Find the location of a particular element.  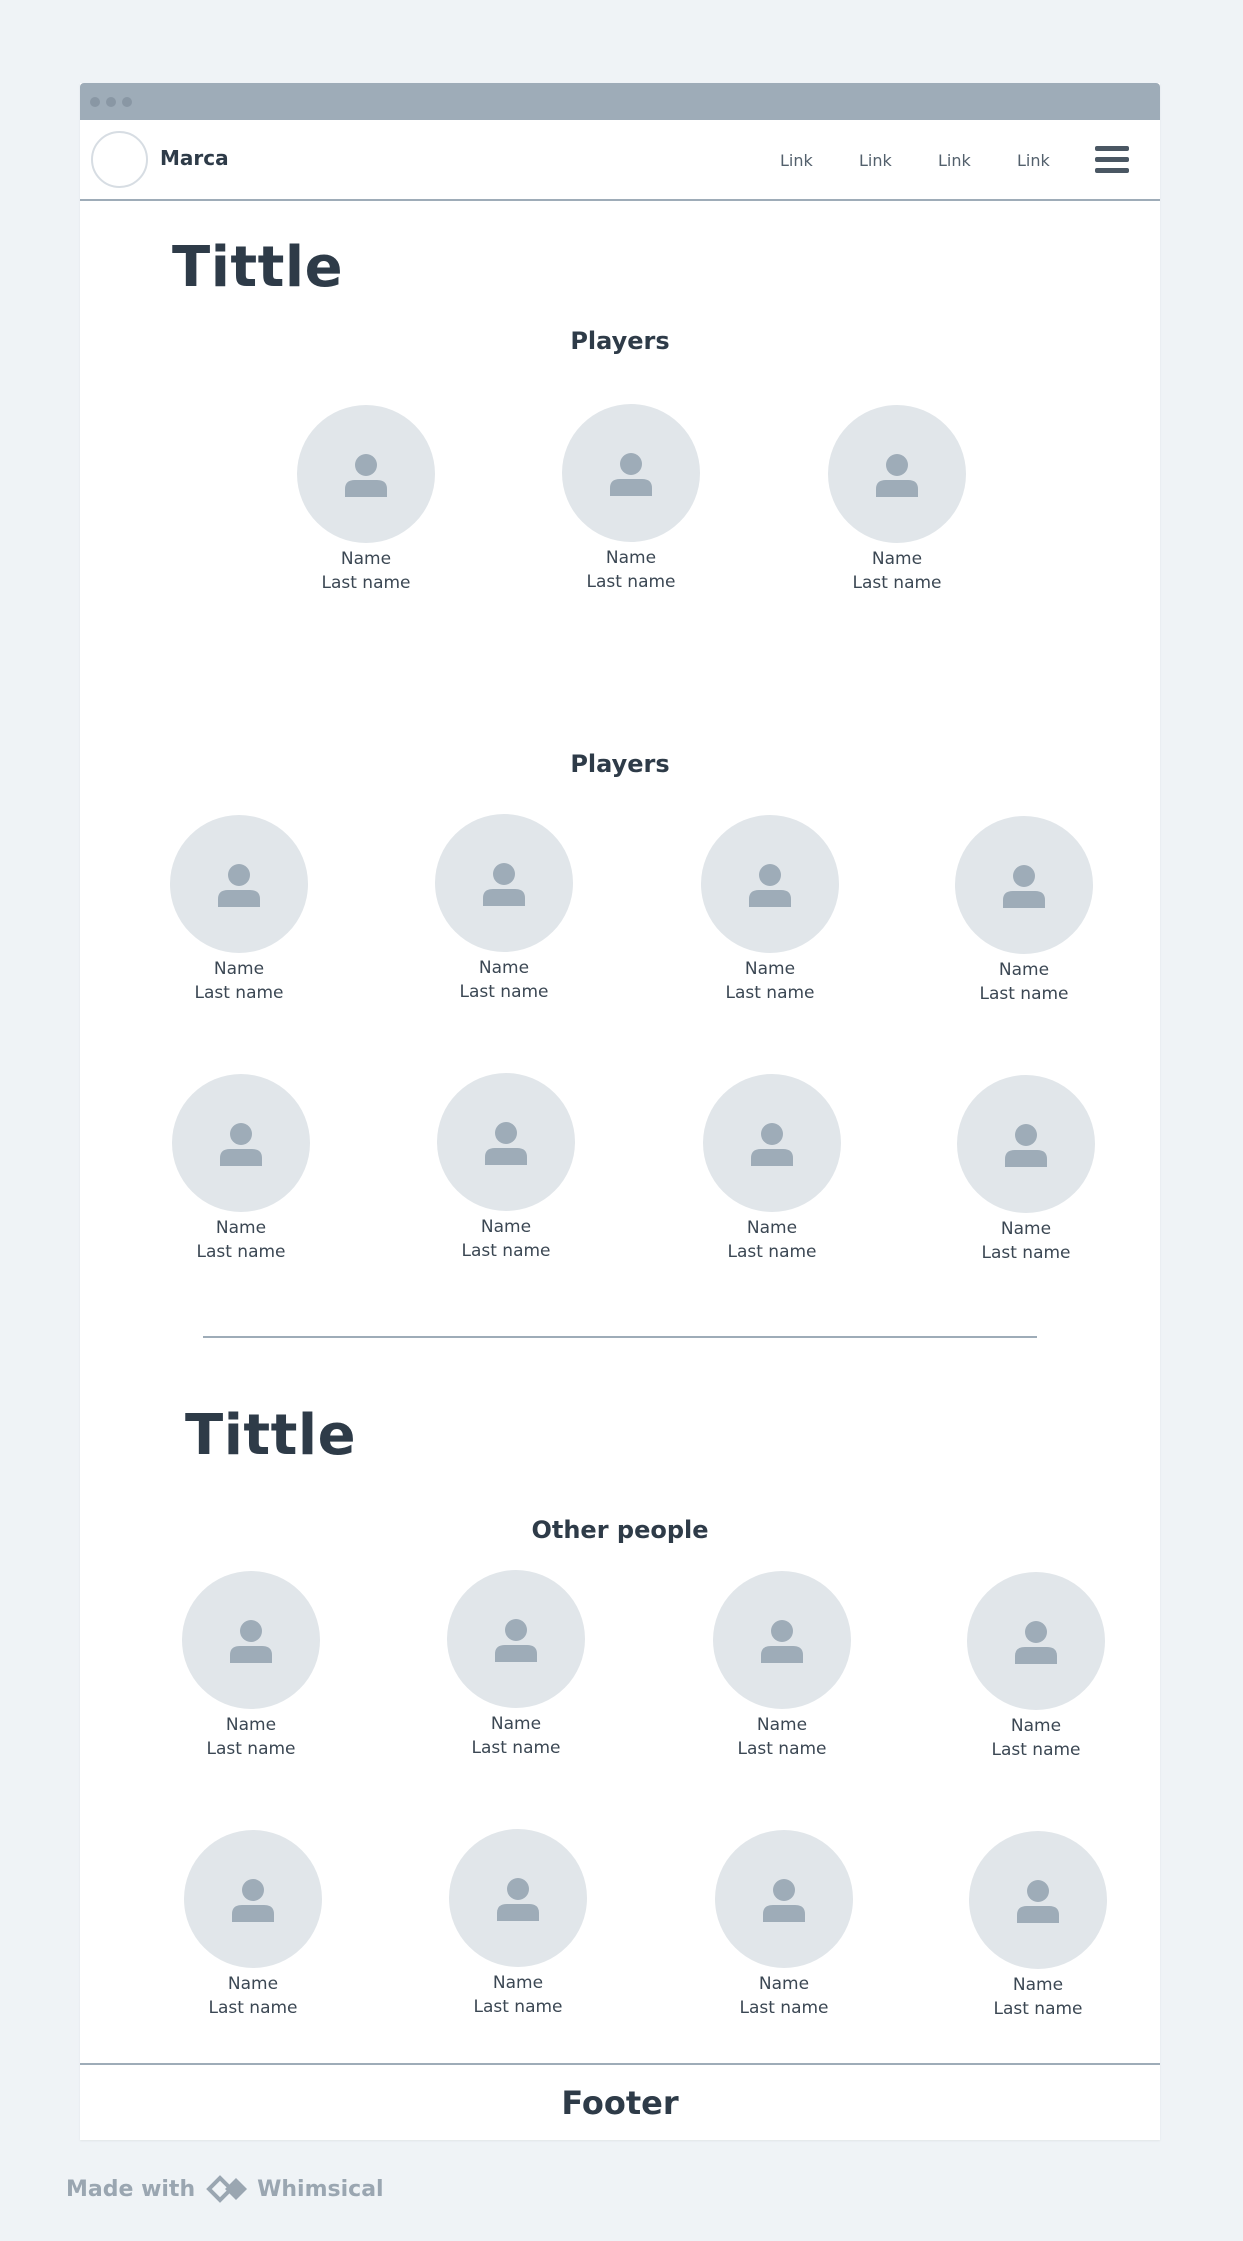

watermark-prefix: Made with is located at coordinates (131, 2189).